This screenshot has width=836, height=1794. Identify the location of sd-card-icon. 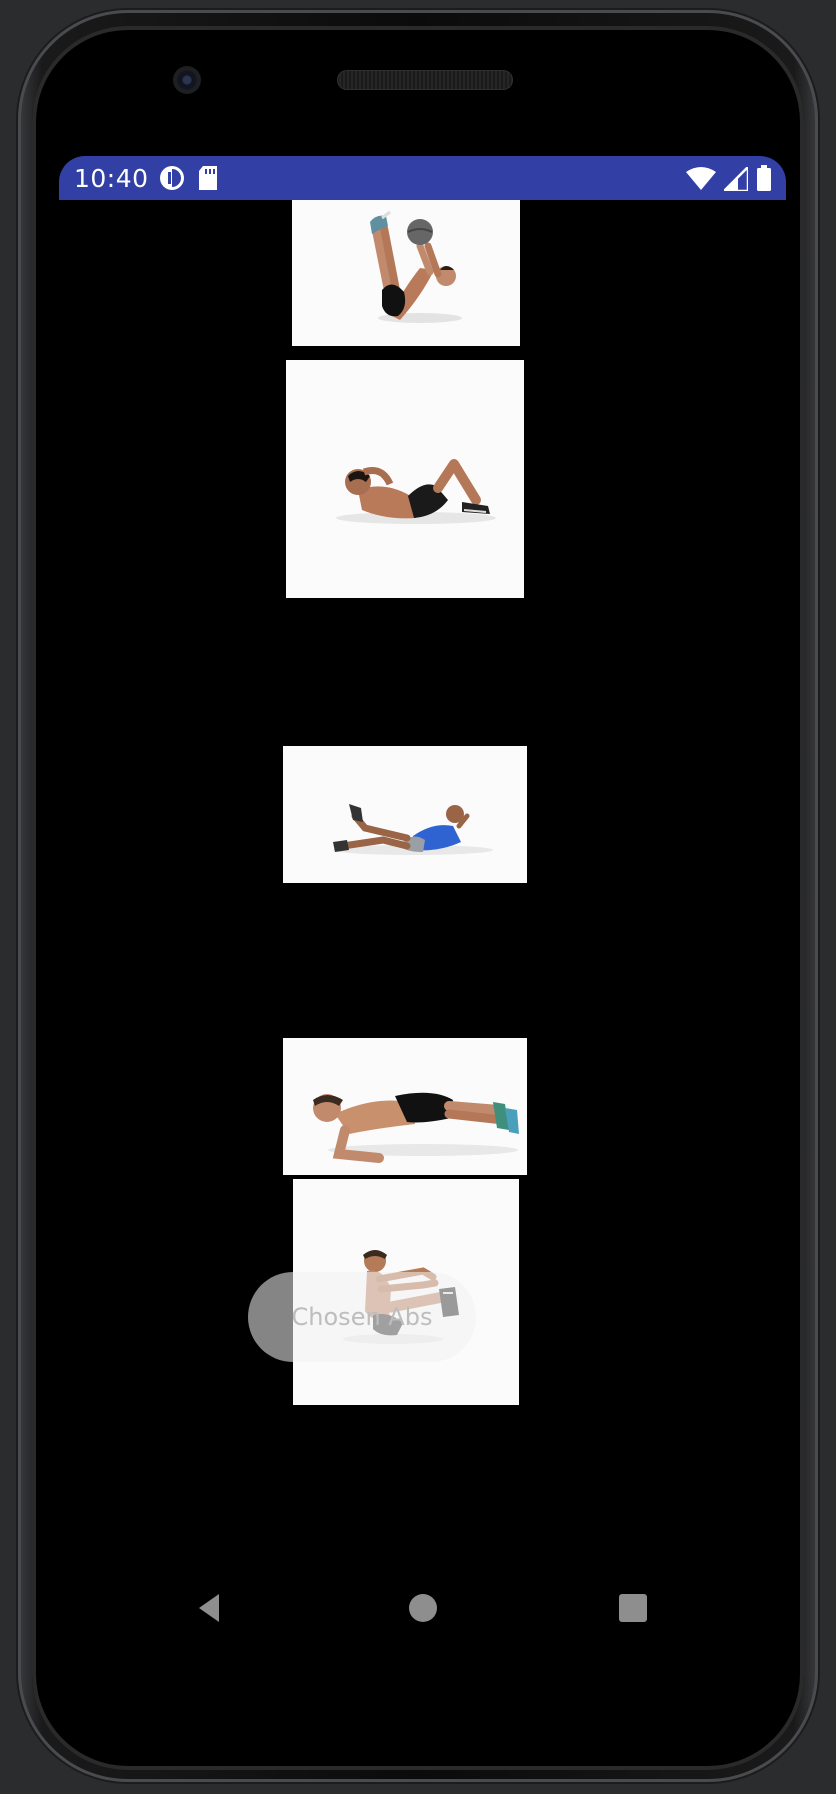
(208, 178).